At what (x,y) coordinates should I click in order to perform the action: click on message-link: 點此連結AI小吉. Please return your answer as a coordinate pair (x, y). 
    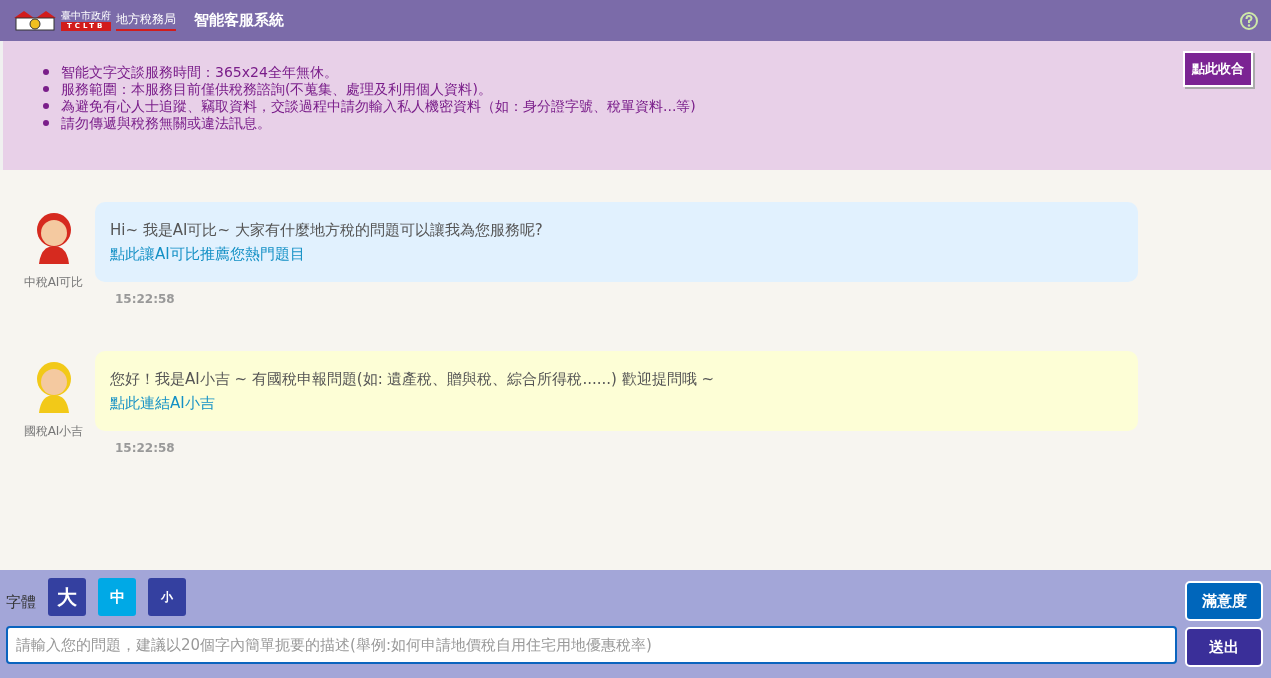
    Looking at the image, I should click on (162, 403).